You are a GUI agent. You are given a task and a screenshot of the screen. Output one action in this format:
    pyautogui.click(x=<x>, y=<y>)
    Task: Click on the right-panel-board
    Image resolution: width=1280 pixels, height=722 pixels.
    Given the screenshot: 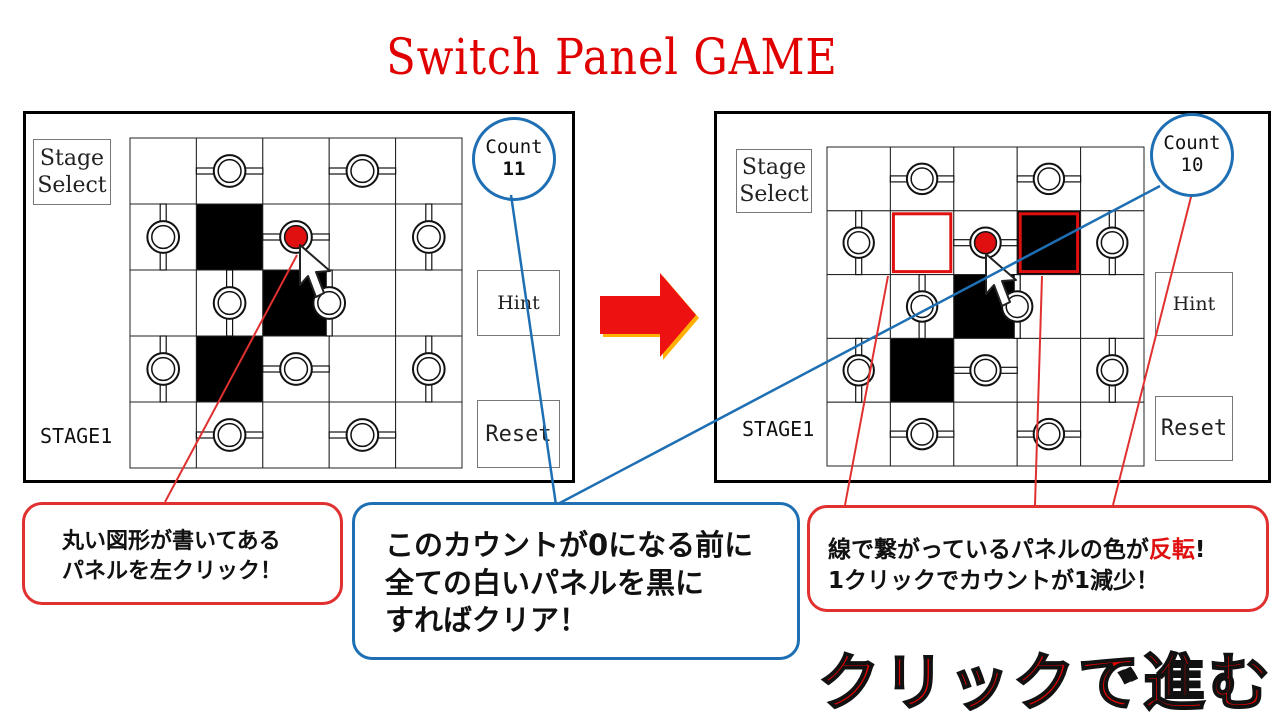 What is the action you would take?
    pyautogui.click(x=985, y=306)
    